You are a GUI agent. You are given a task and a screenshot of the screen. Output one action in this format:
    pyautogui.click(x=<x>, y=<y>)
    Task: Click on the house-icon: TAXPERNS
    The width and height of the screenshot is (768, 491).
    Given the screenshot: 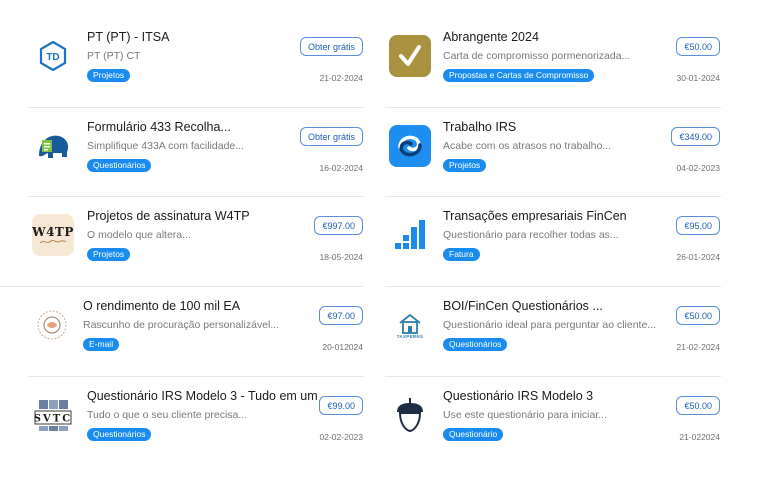 What is the action you would take?
    pyautogui.click(x=410, y=325)
    